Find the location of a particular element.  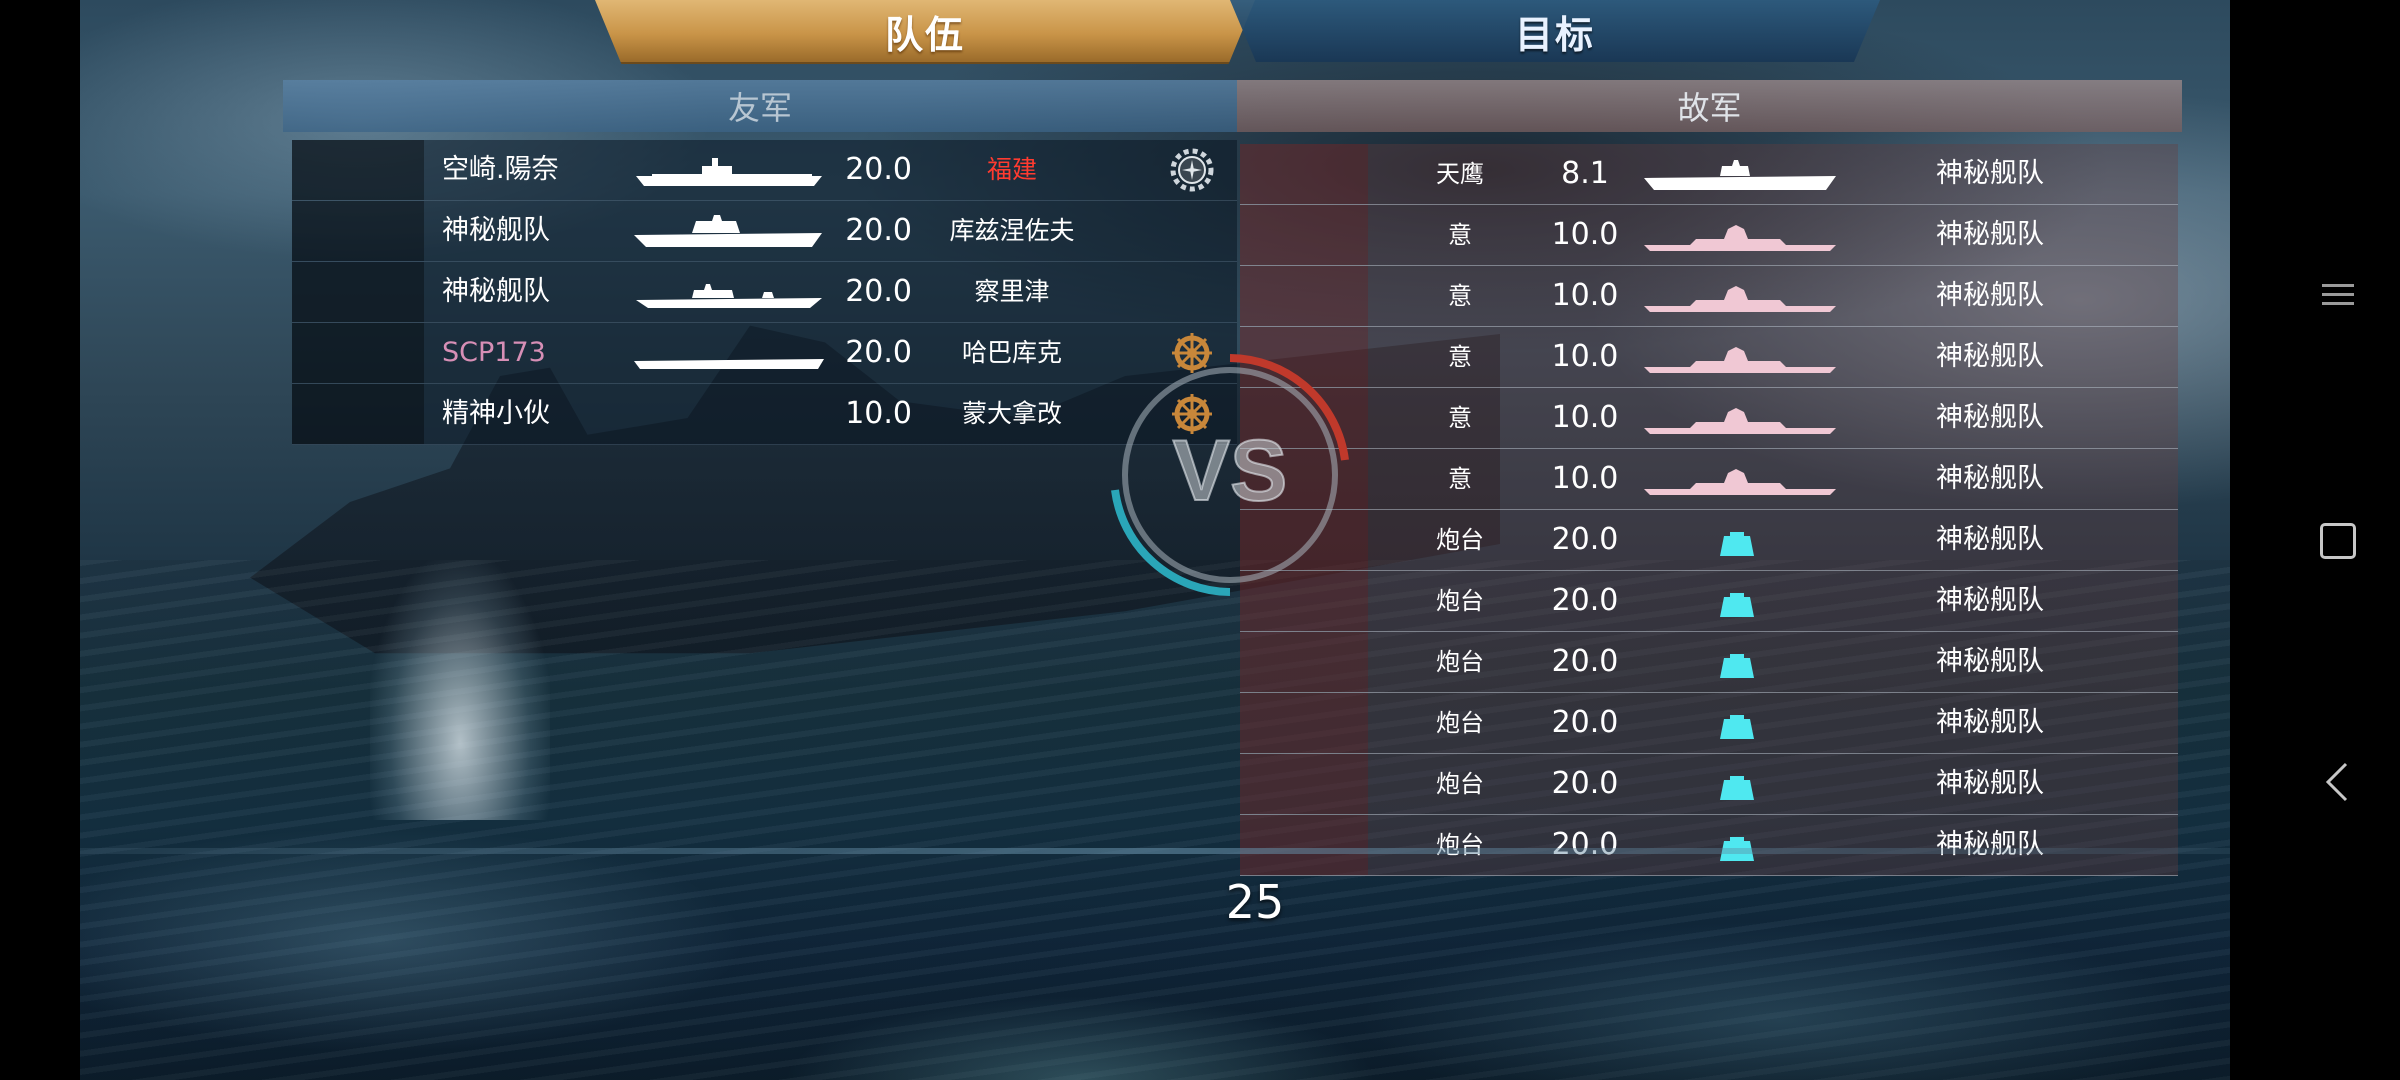

tab-target: 目标 is located at coordinates (1555, 31).